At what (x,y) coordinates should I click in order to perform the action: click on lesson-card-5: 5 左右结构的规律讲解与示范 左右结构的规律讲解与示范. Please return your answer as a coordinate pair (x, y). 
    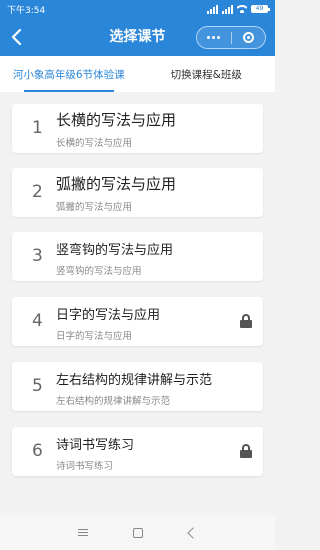
    Looking at the image, I should click on (137, 386).